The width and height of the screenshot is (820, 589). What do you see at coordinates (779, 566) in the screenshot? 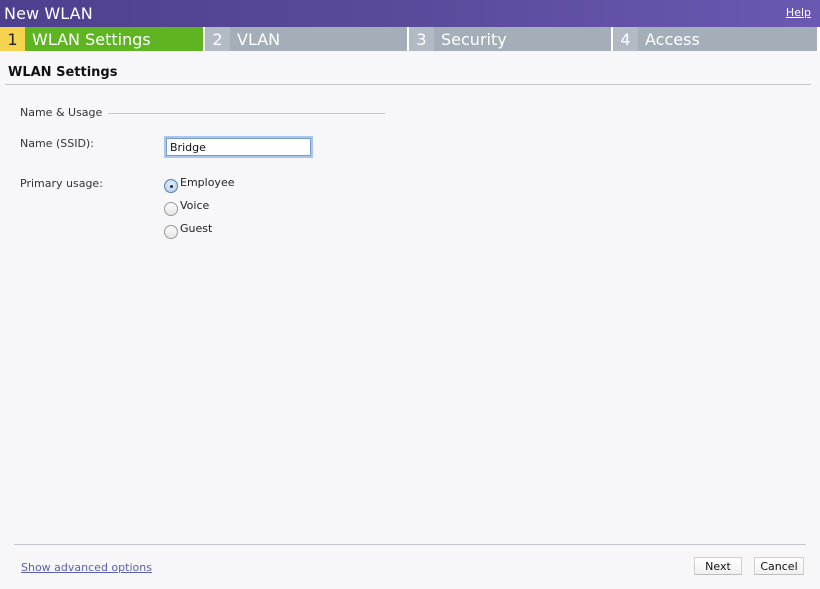
I see `cancel-button: Cancel` at bounding box center [779, 566].